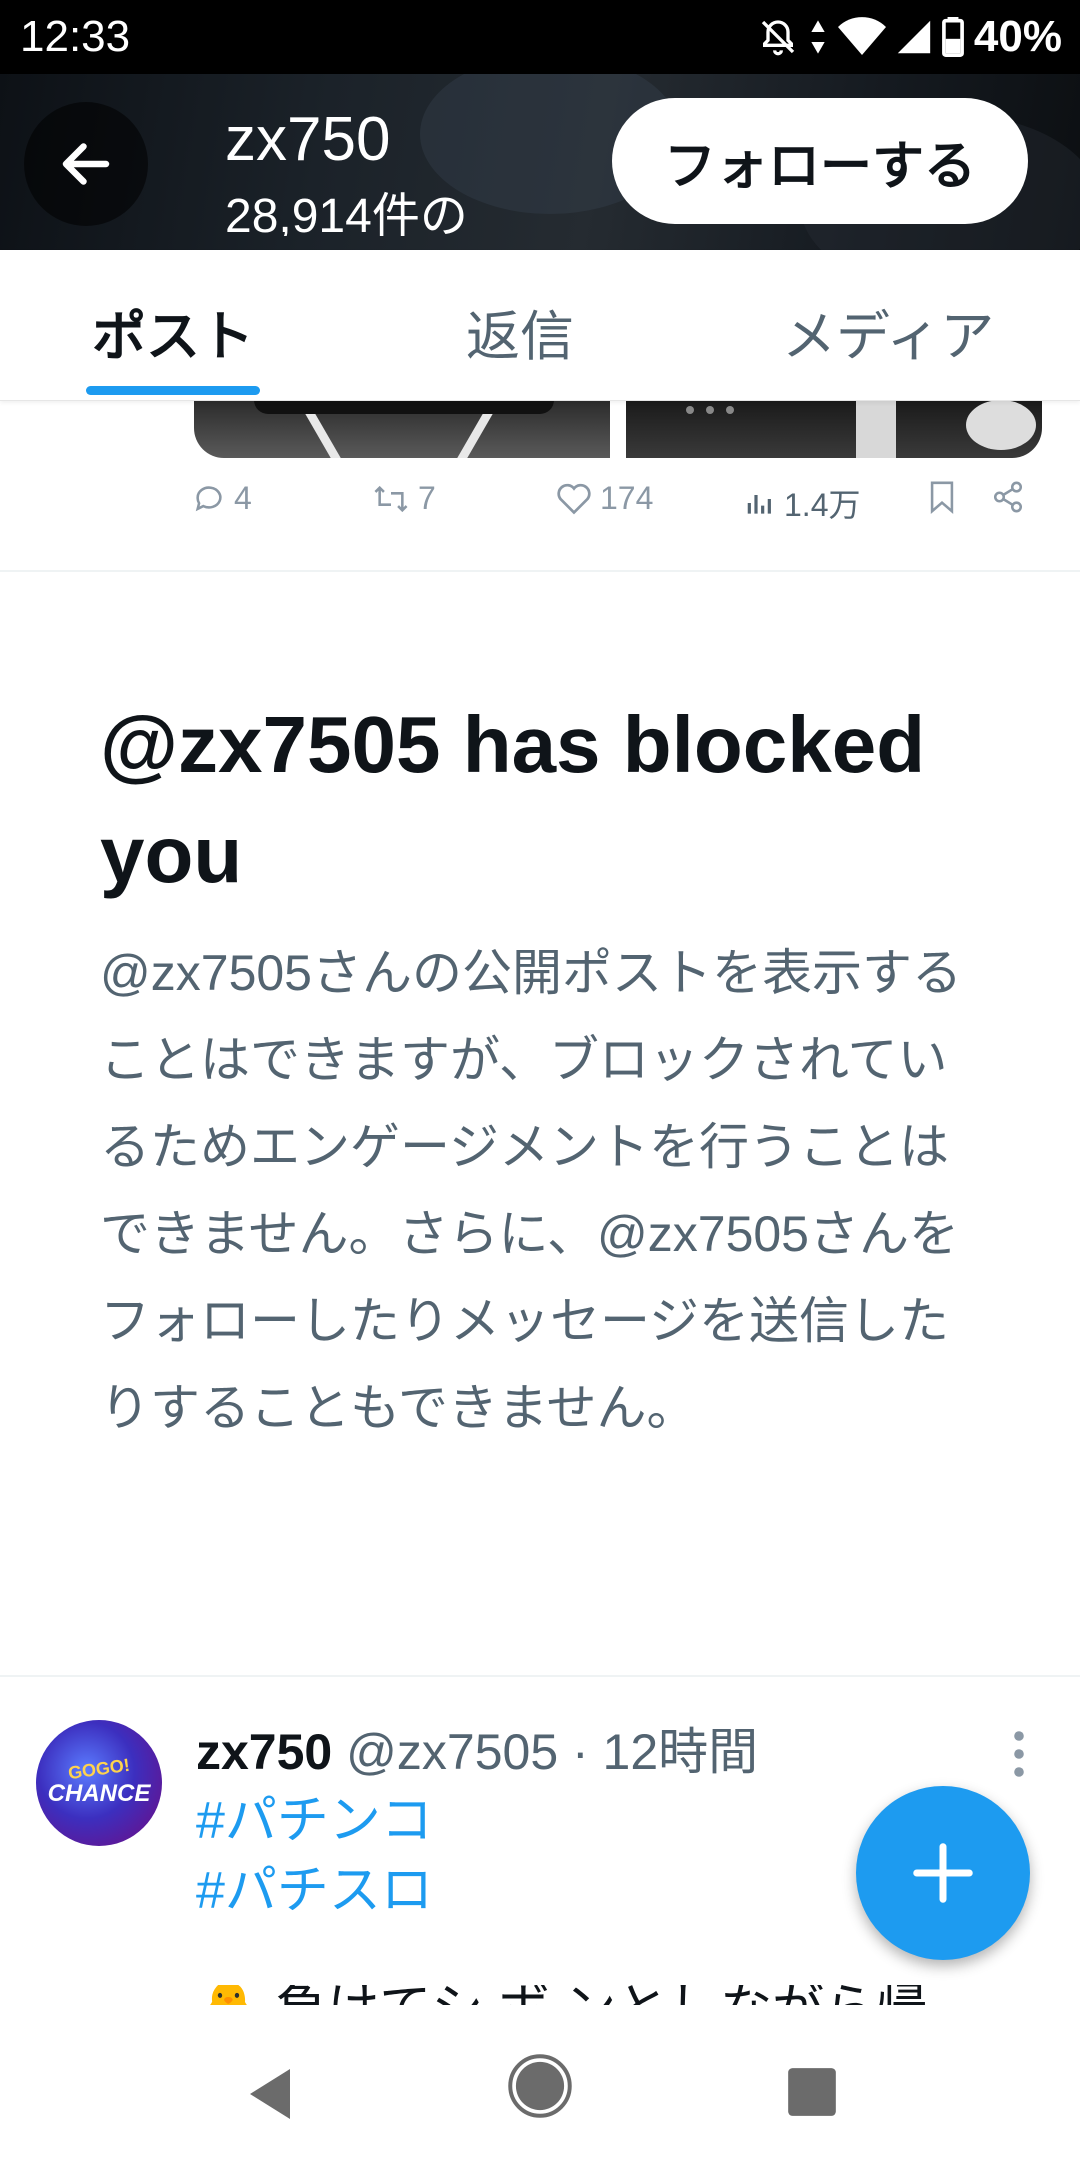 This screenshot has width=1080, height=2160. I want to click on more-options-icon, so click(1019, 1754).